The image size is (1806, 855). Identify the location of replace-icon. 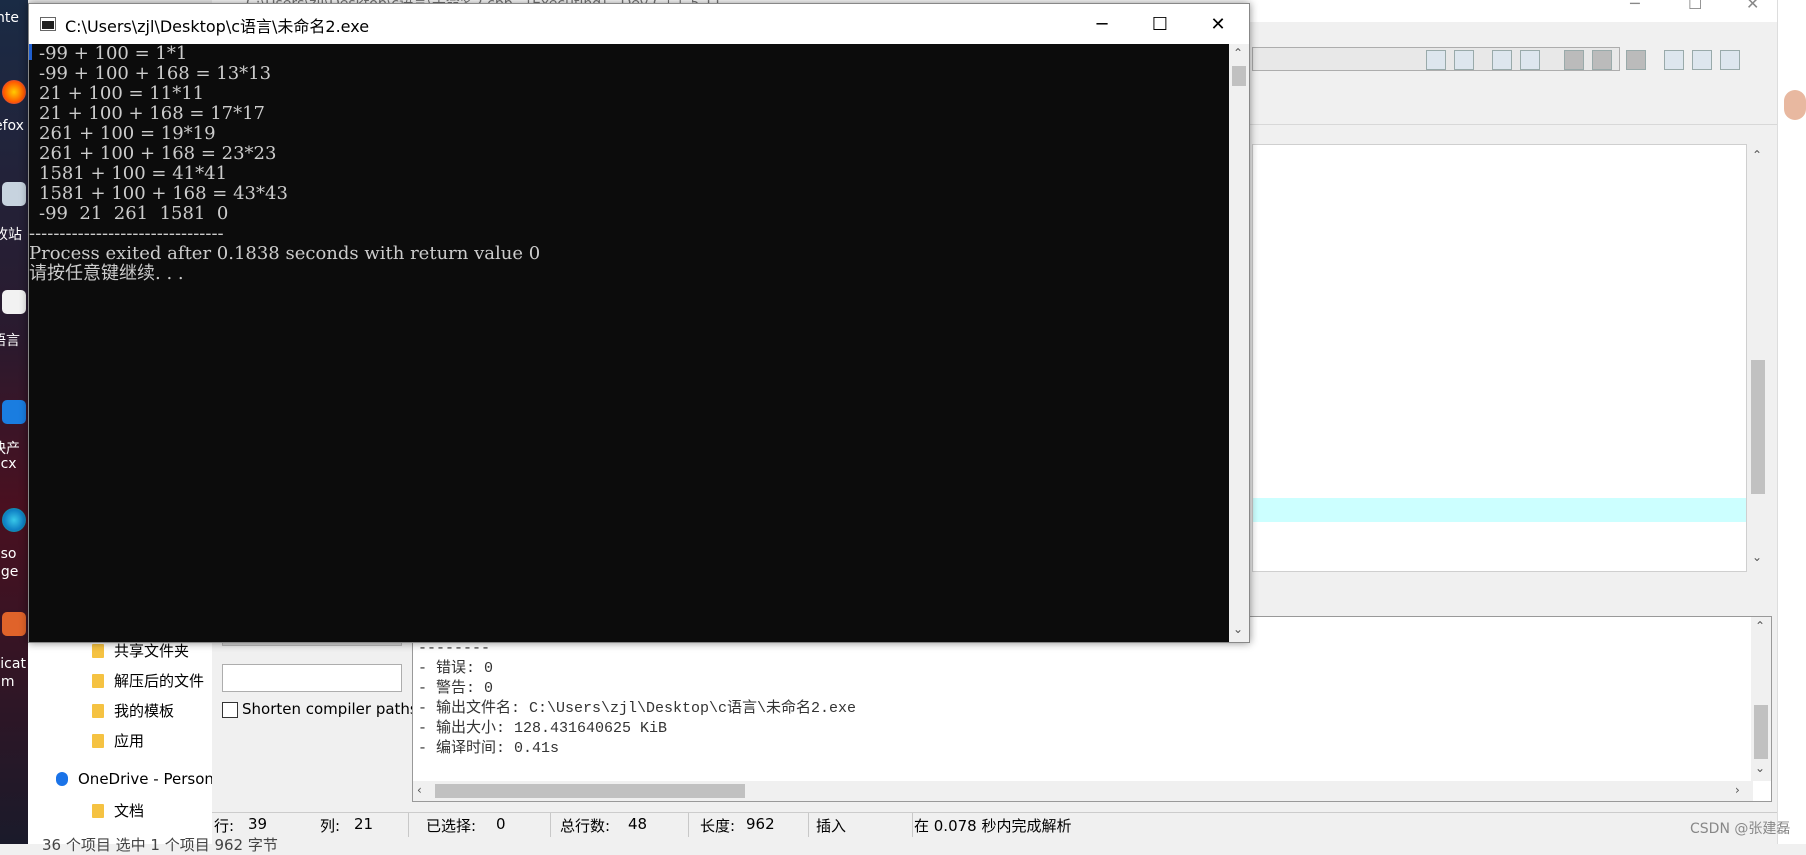
(1464, 60).